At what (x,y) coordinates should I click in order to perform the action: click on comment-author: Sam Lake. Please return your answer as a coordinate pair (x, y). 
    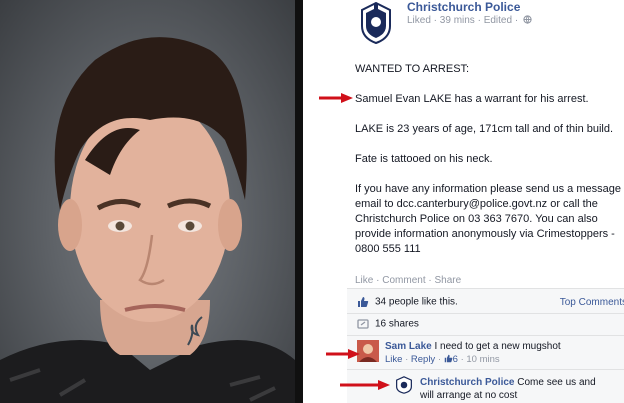
    Looking at the image, I should click on (408, 346).